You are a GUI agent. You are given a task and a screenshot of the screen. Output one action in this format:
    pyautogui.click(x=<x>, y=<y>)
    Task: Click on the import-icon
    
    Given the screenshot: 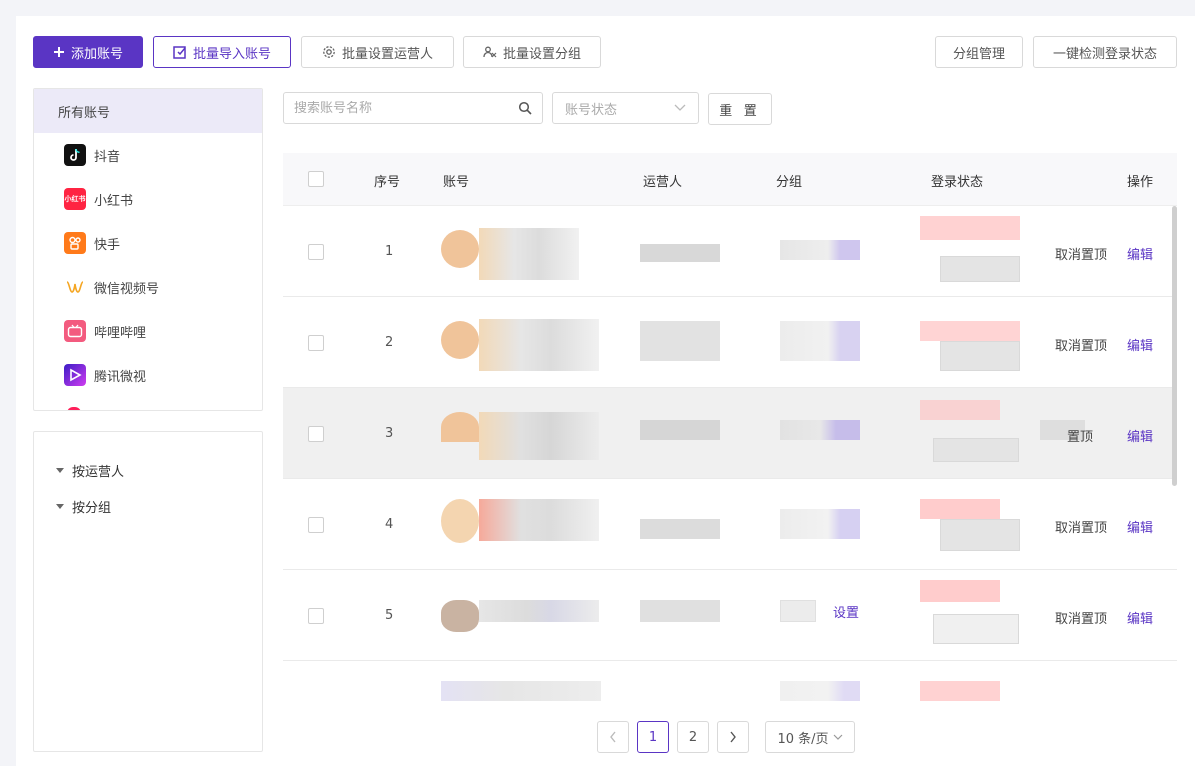 What is the action you would take?
    pyautogui.click(x=179, y=52)
    